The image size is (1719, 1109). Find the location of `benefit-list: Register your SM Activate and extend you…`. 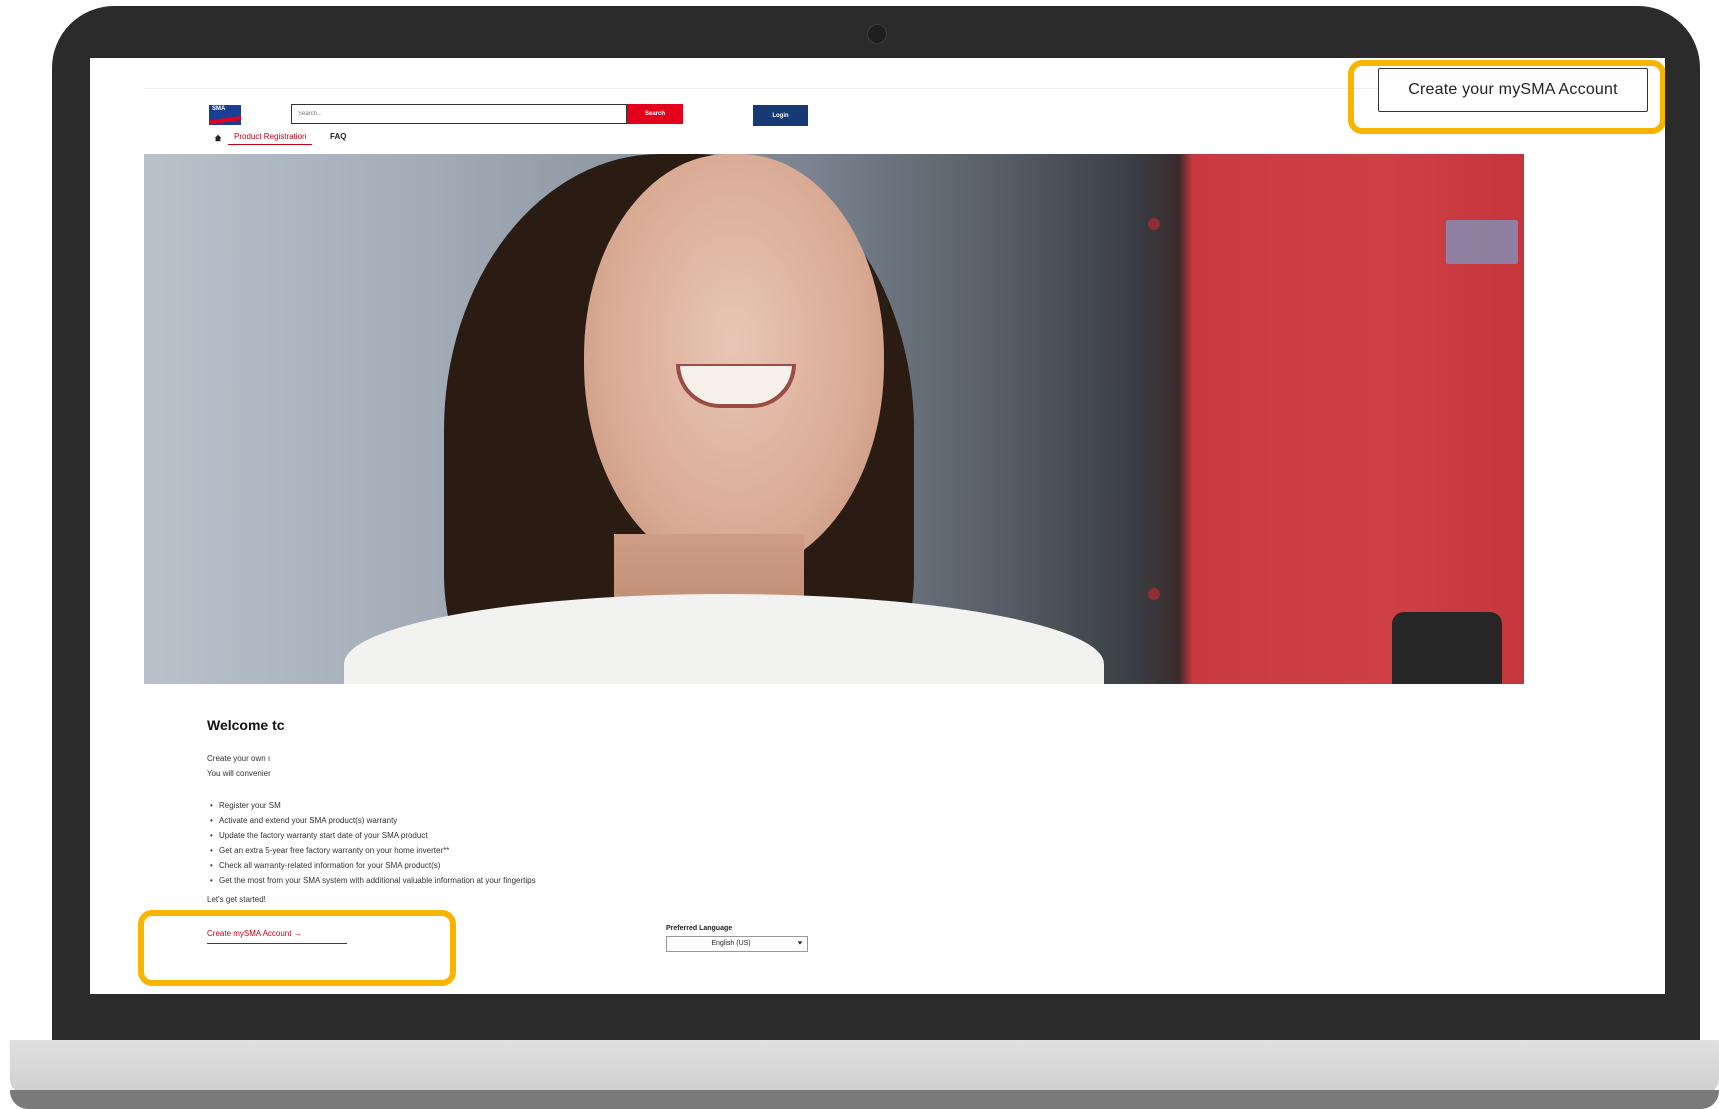

benefit-list: Register your SM Activate and extend you… is located at coordinates (371, 843).